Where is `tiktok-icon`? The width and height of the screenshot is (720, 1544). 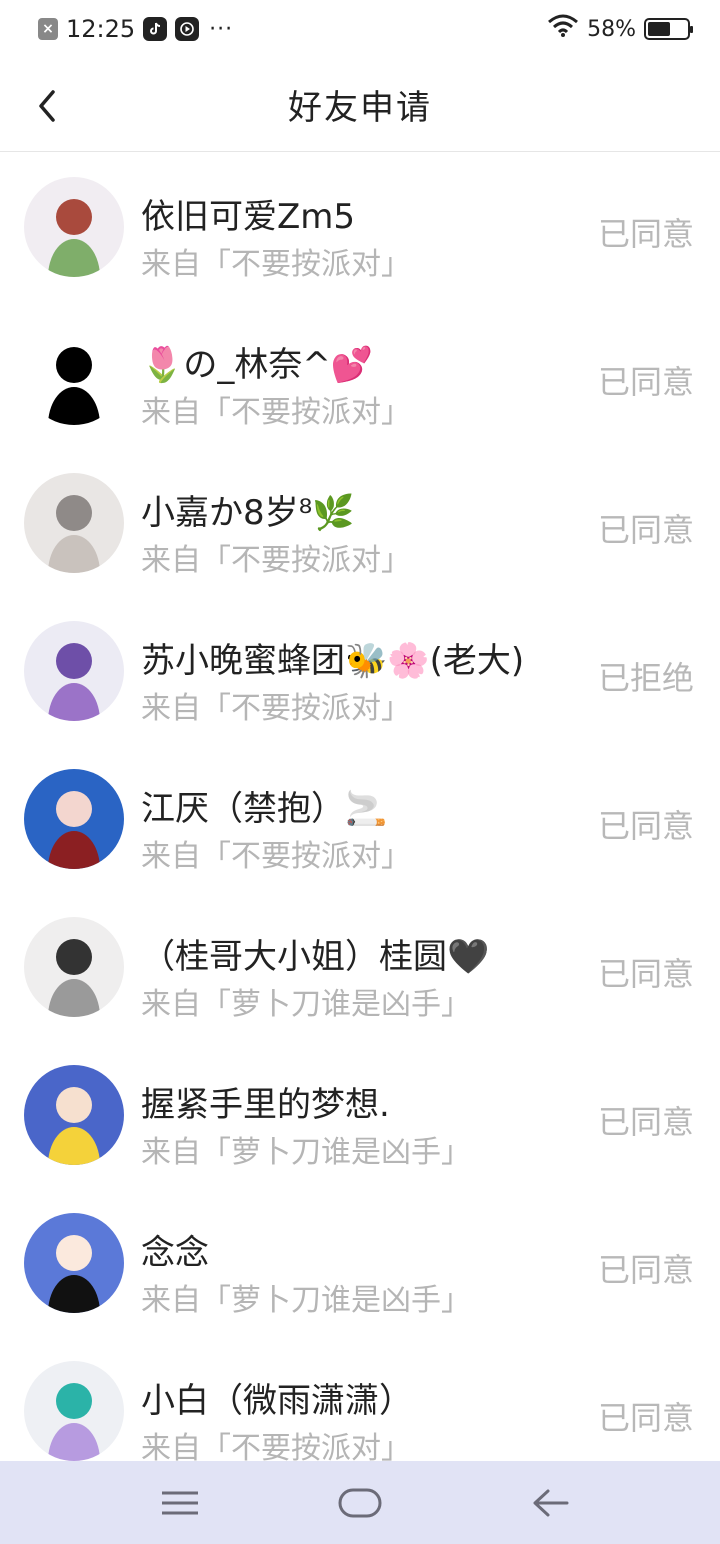 tiktok-icon is located at coordinates (155, 29).